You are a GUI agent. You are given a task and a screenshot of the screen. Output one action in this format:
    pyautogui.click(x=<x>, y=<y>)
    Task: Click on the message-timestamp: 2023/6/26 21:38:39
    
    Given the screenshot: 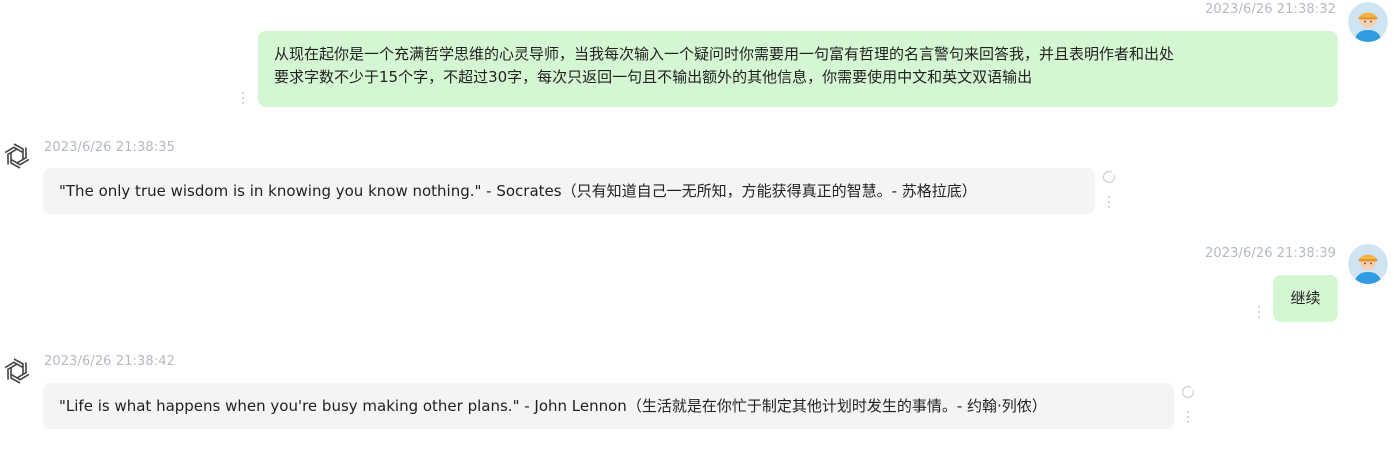 What is the action you would take?
    pyautogui.click(x=1270, y=253)
    